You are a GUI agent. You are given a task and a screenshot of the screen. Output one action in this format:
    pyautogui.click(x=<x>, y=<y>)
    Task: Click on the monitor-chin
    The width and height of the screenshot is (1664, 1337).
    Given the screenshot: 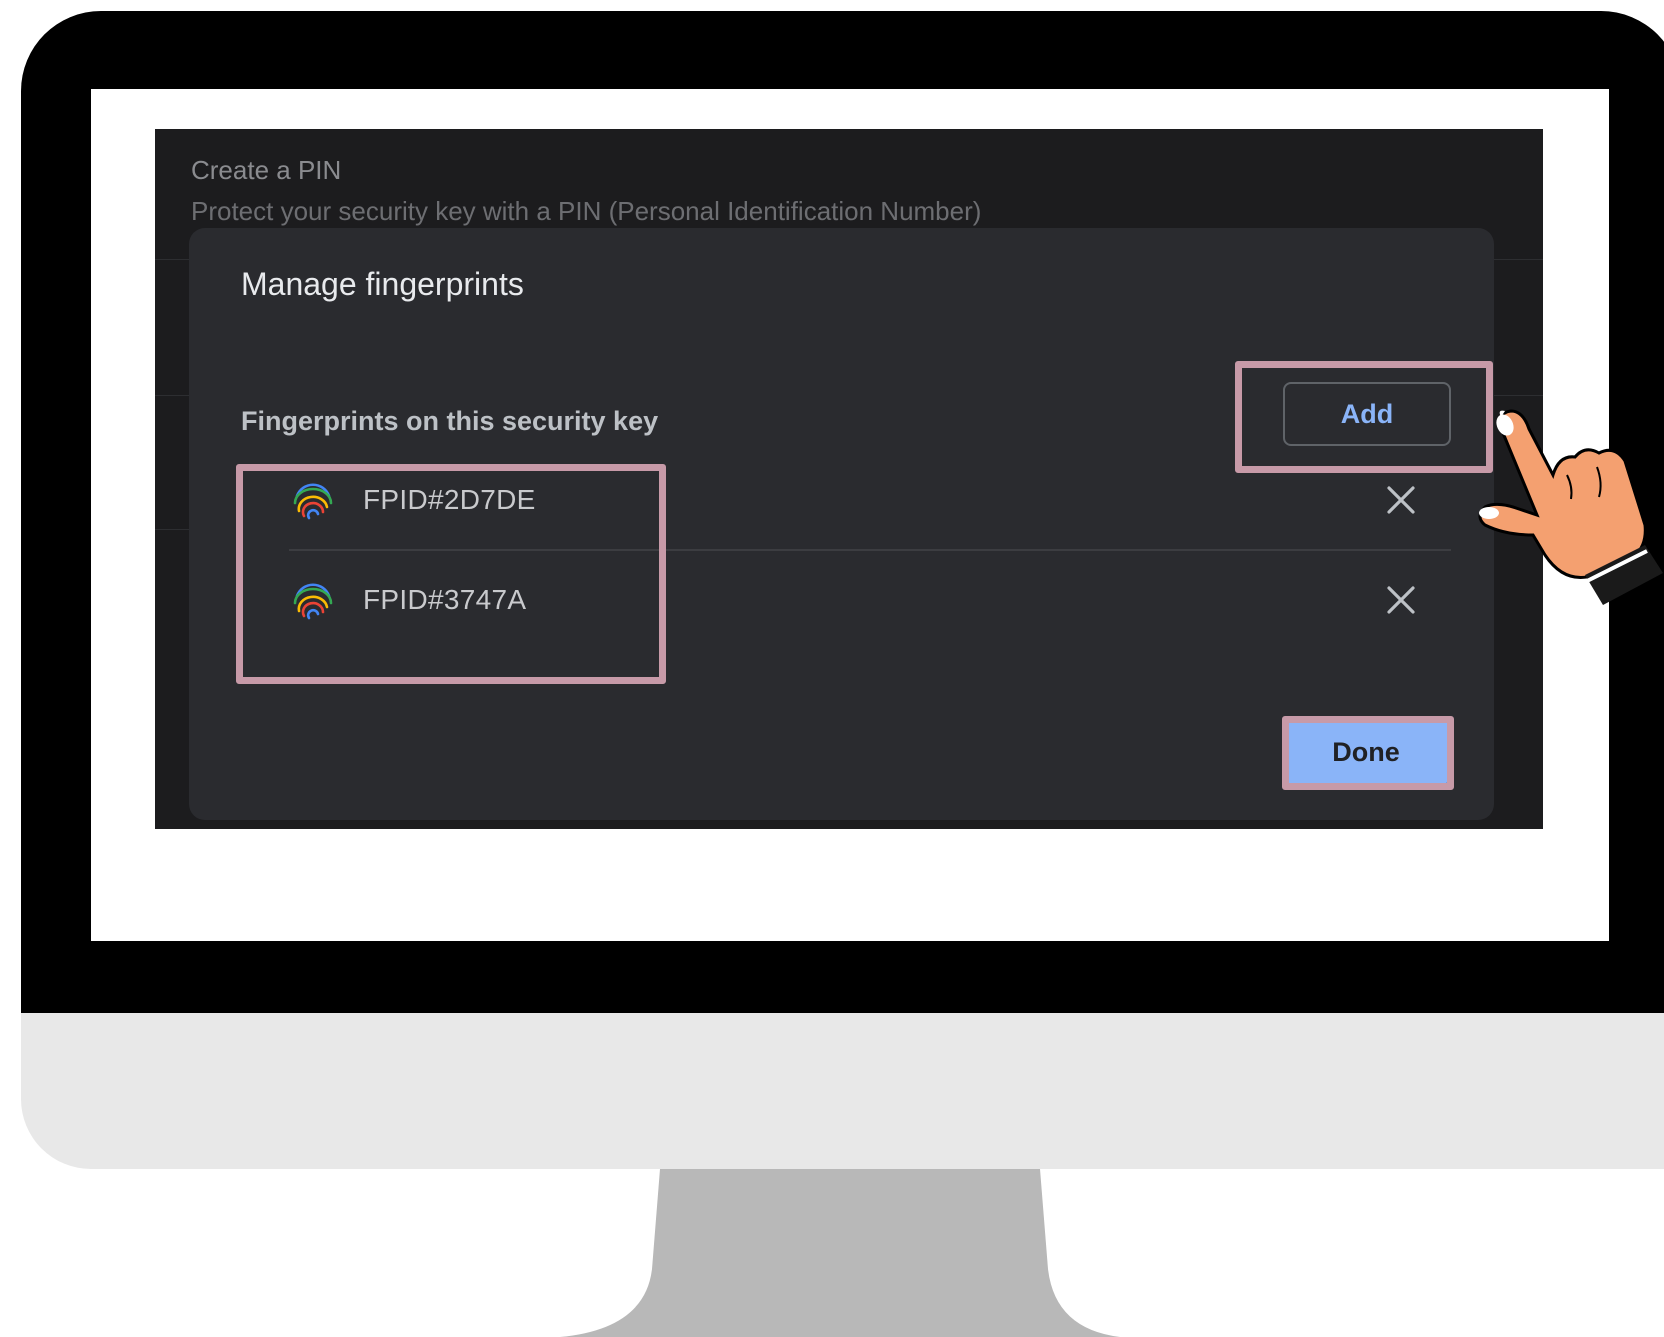 What is the action you would take?
    pyautogui.click(x=842, y=1091)
    